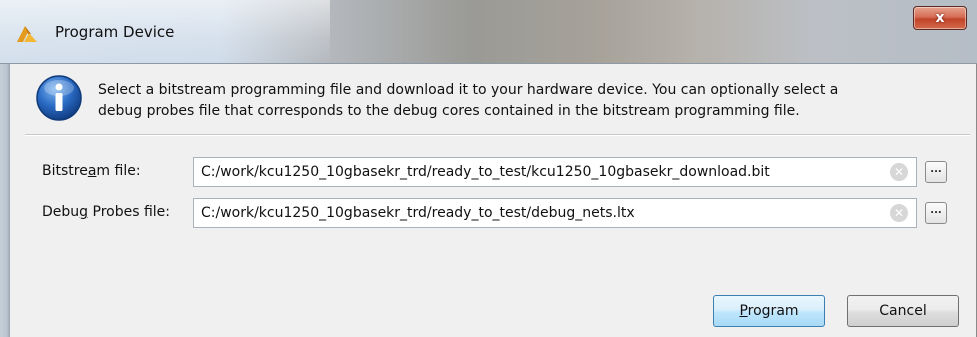 The height and width of the screenshot is (337, 977). I want to click on bitstream-label-part2: m file:, so click(118, 171).